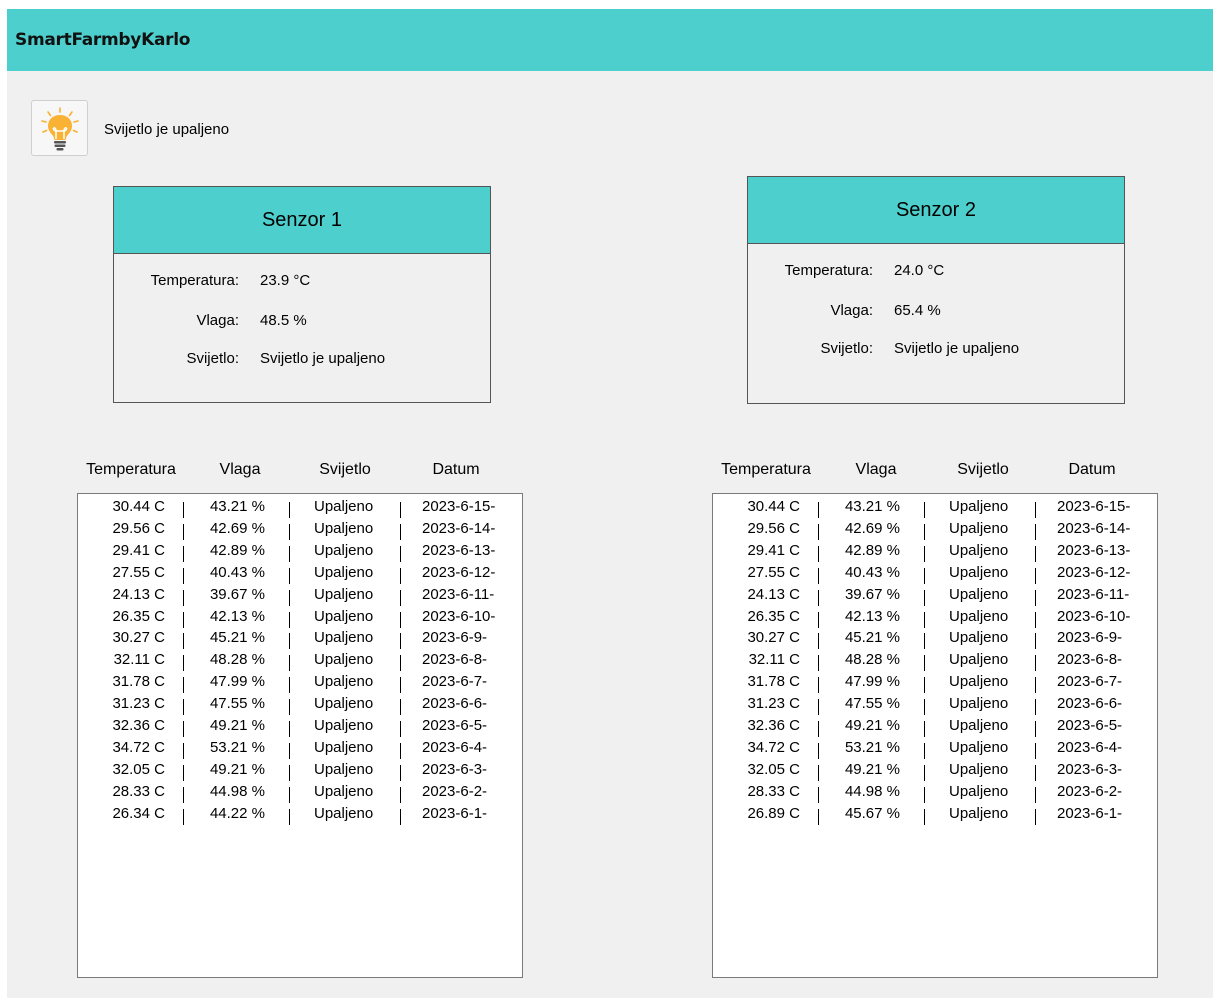 Image resolution: width=1213 pixels, height=998 pixels. I want to click on lightbulb-icon, so click(60, 129).